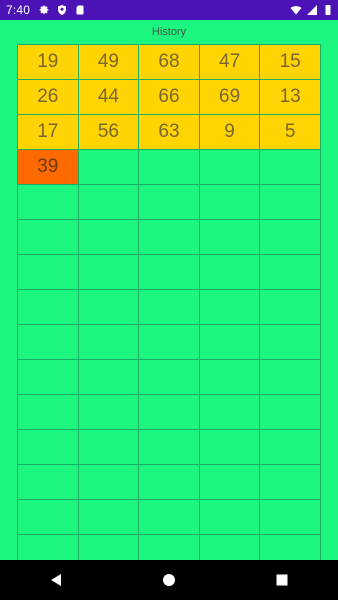 This screenshot has width=338, height=600. What do you see at coordinates (169, 32) in the screenshot?
I see `page-title: History` at bounding box center [169, 32].